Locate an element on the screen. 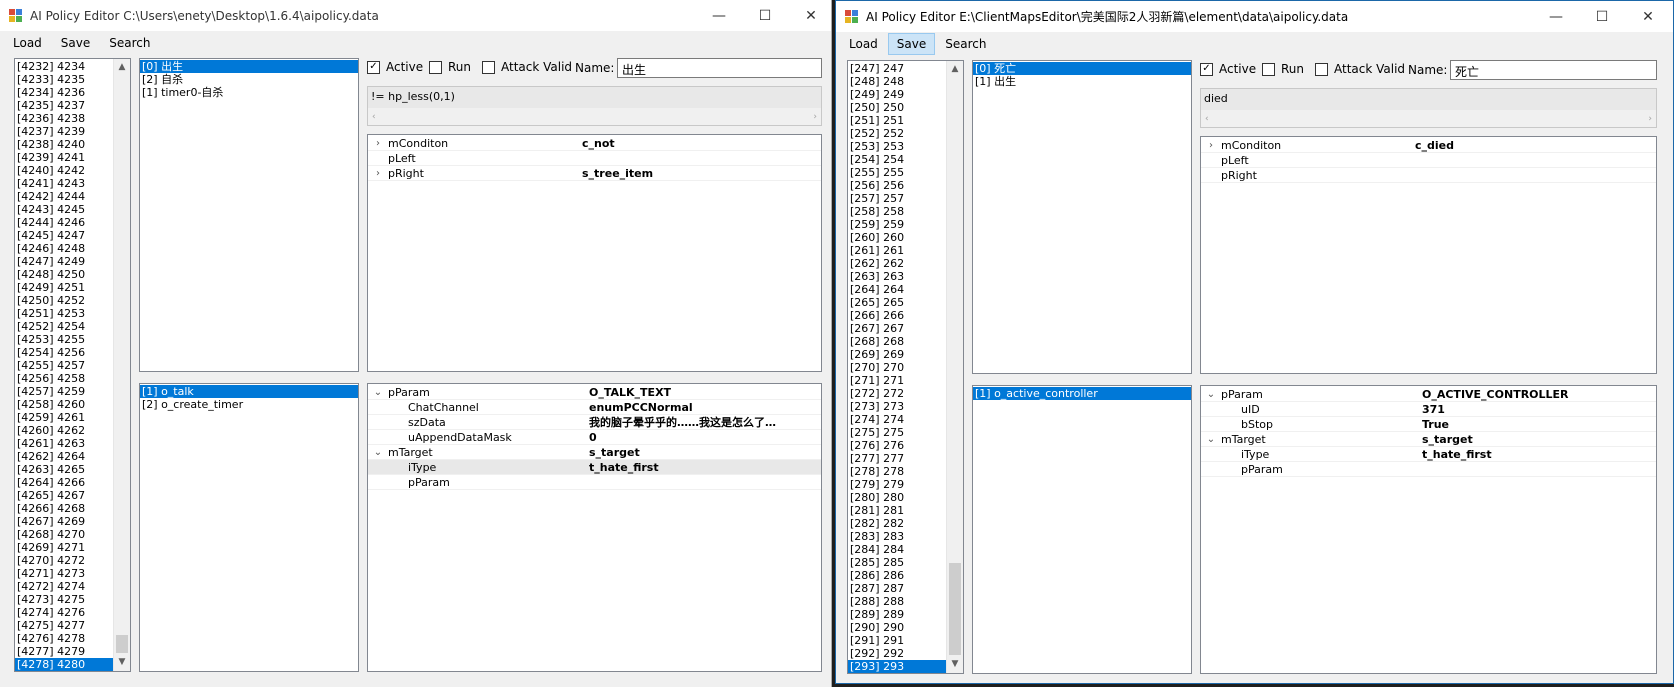  property-row: iType t_hate_first is located at coordinates (1428, 454).